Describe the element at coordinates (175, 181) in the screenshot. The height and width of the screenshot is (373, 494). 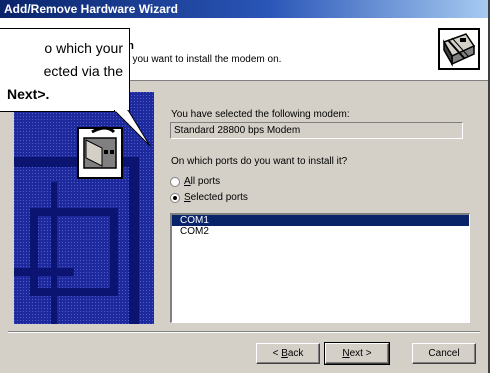
I see `radio-all-ports-circle` at that location.